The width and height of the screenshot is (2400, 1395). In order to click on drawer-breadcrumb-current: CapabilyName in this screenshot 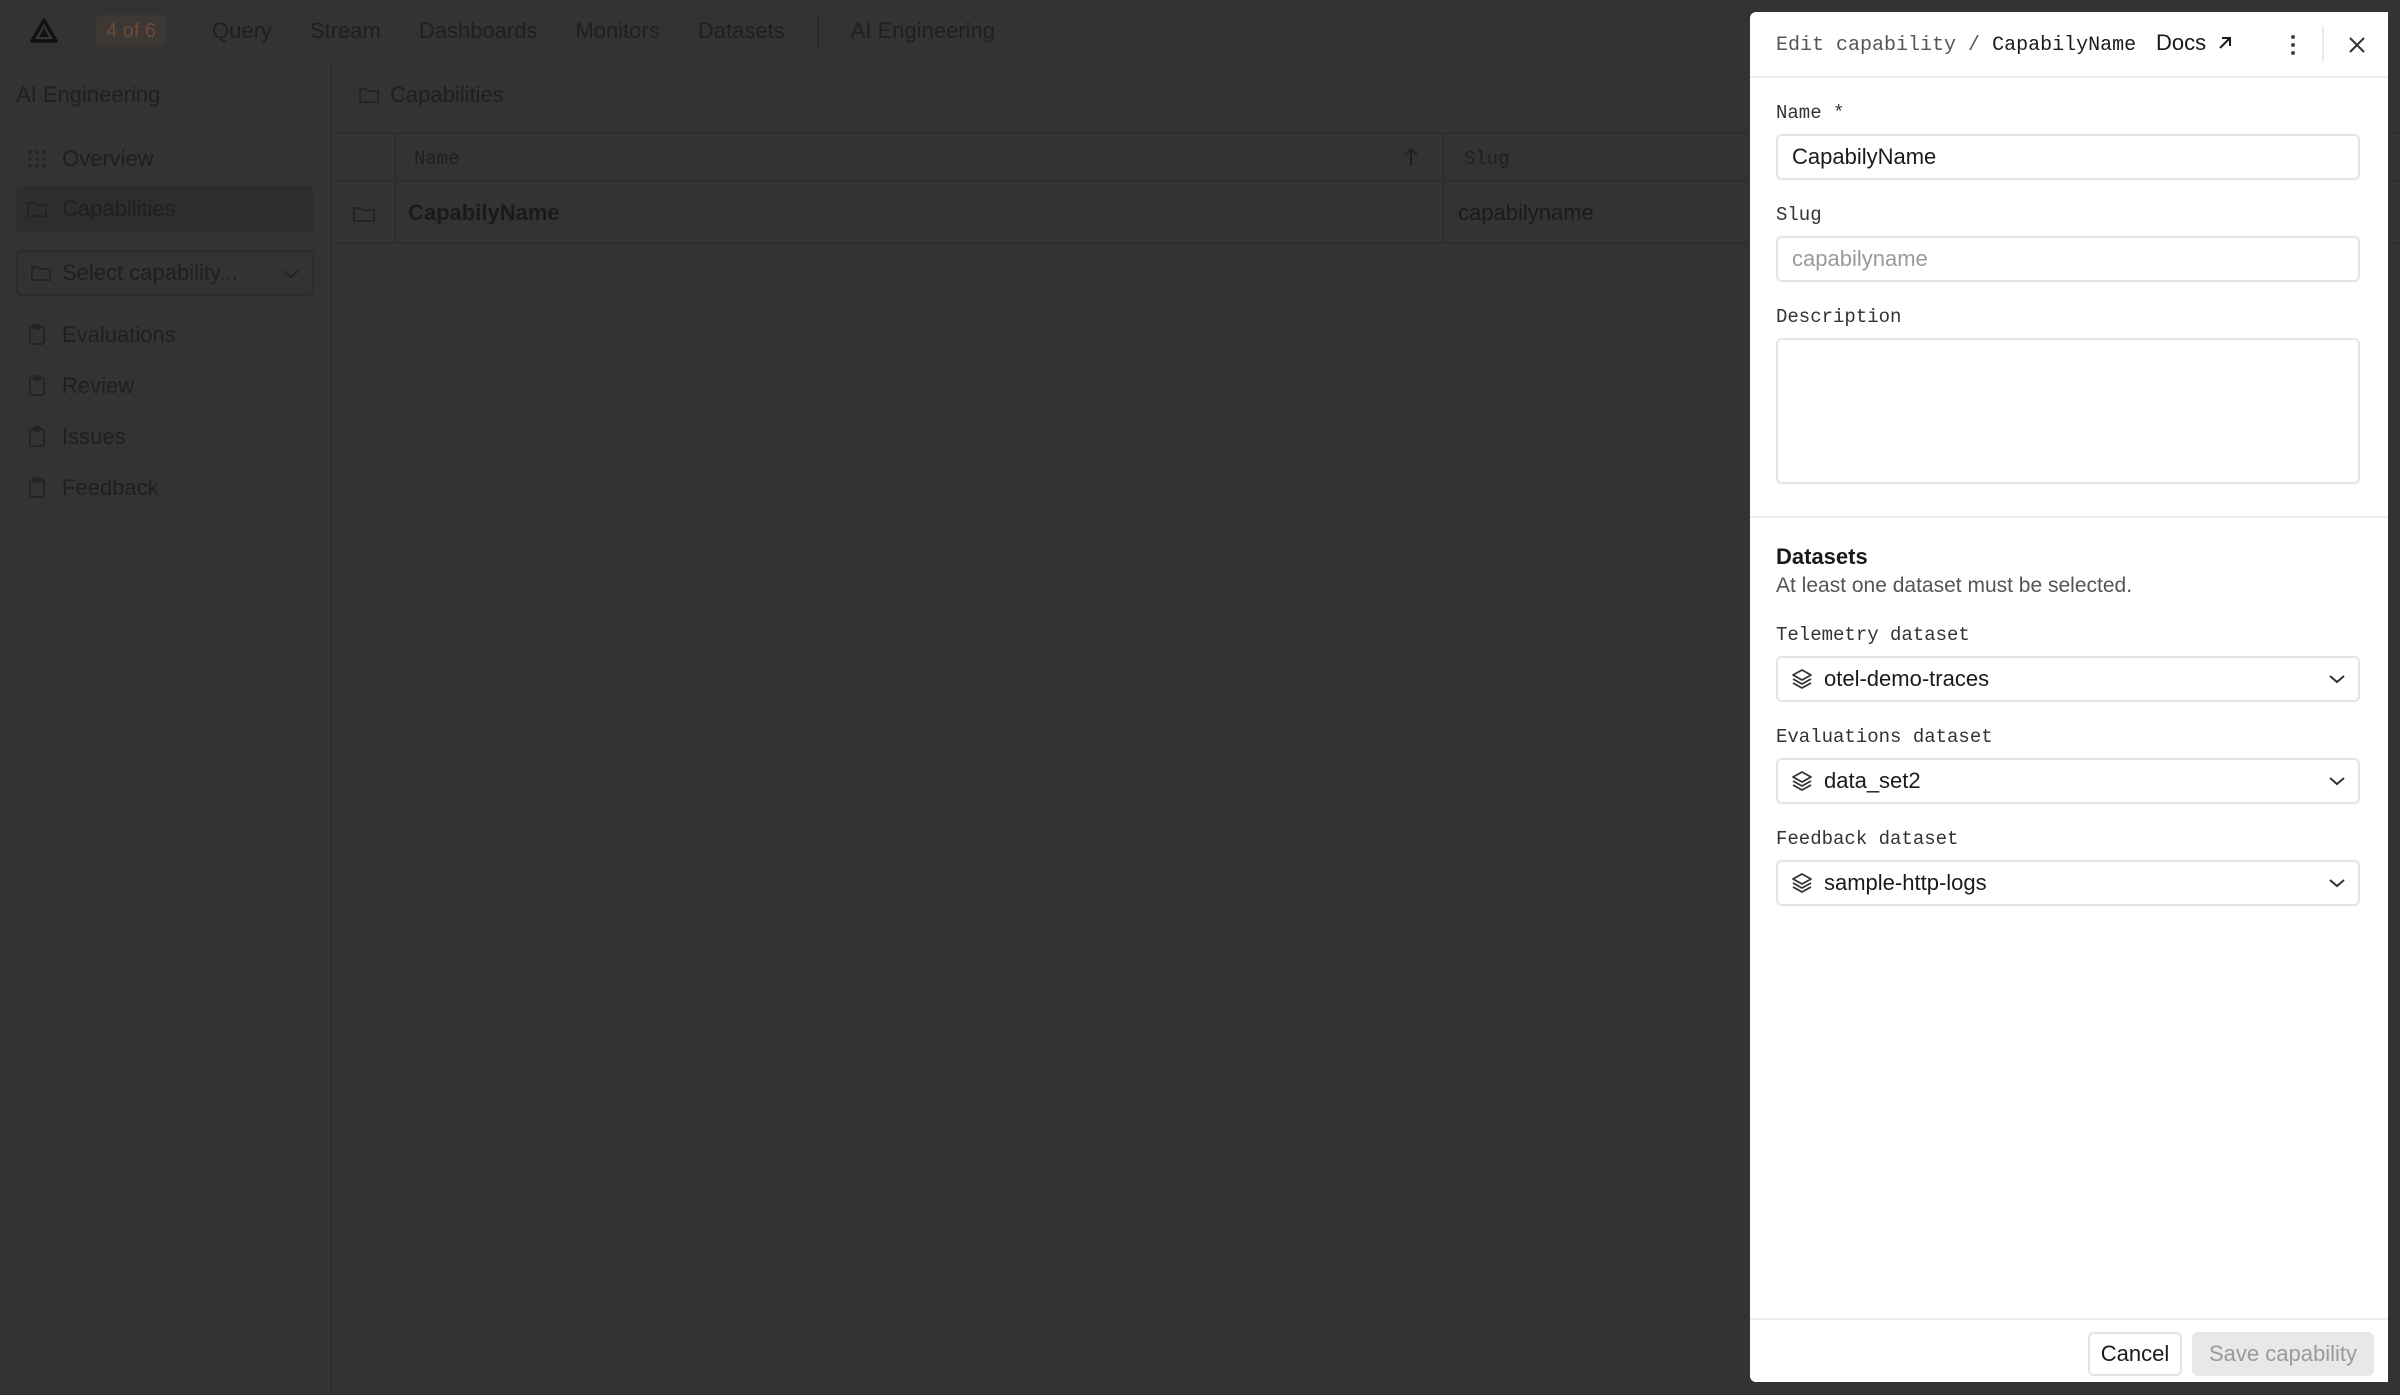, I will do `click(2064, 45)`.